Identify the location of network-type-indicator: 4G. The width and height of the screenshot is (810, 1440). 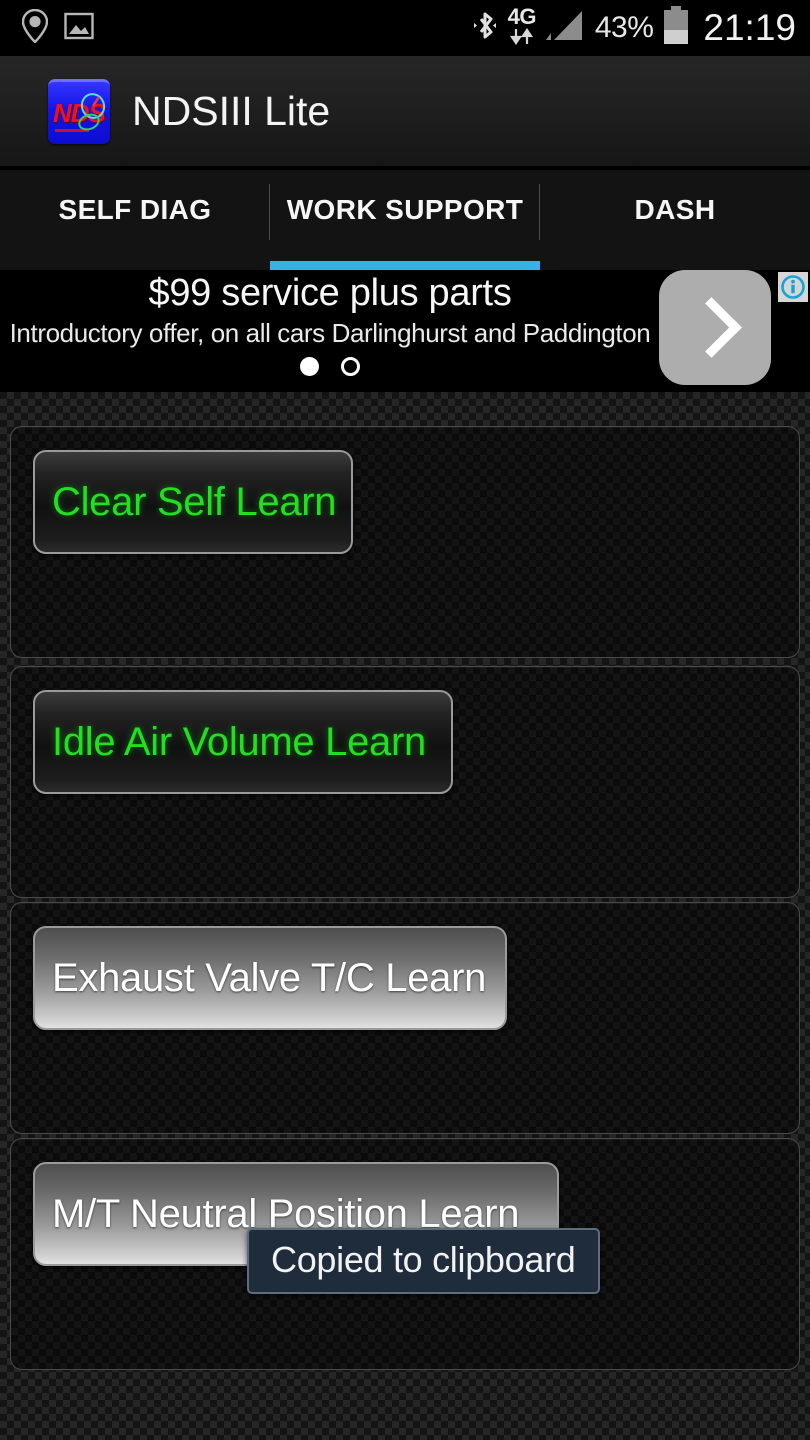
(522, 28).